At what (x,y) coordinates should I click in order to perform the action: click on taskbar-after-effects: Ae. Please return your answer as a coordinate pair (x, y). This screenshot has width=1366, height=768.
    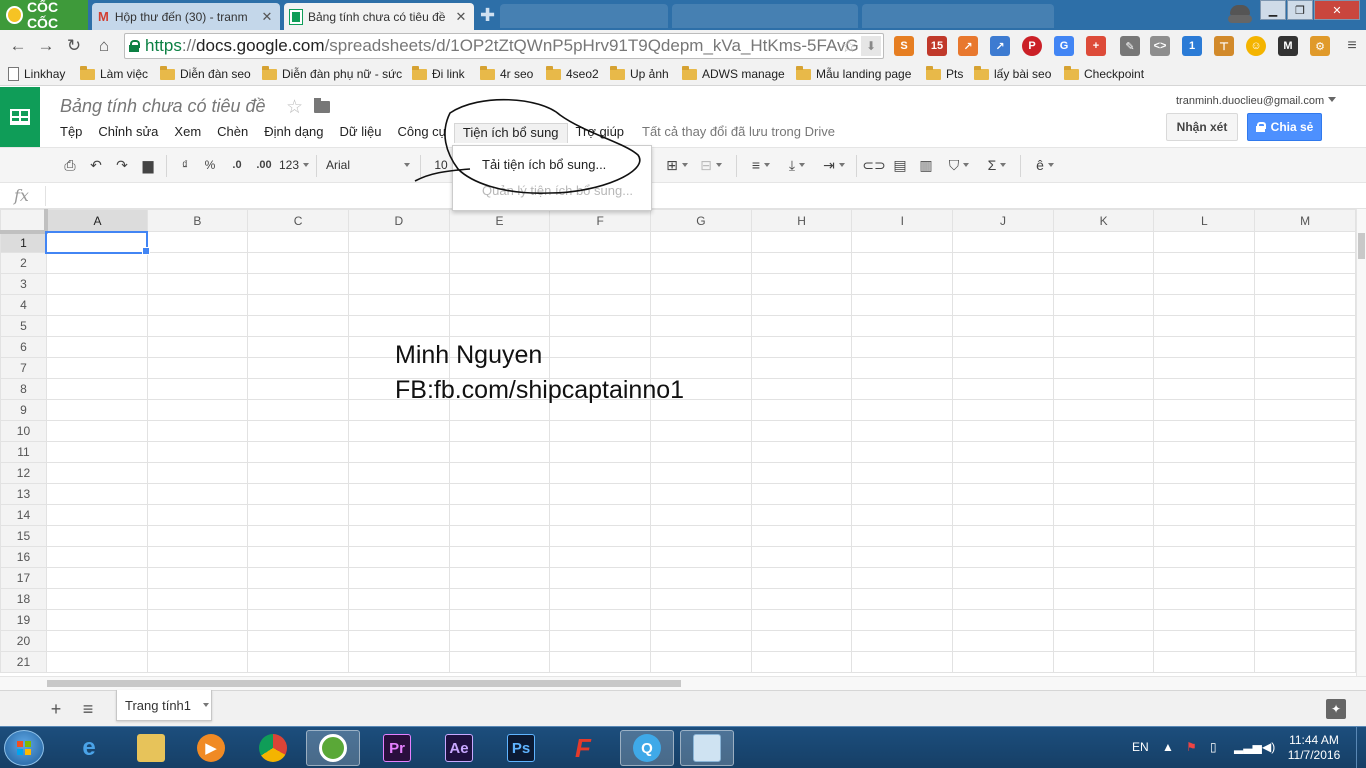
    Looking at the image, I should click on (459, 748).